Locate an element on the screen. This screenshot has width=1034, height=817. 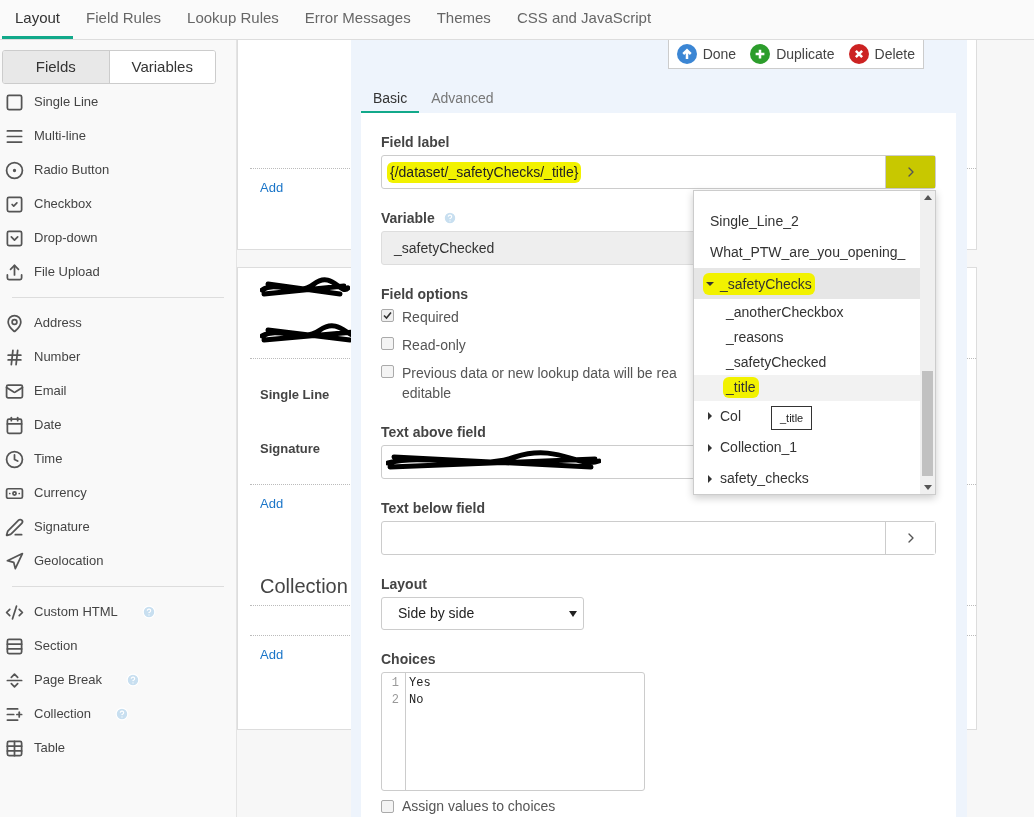
field-type-item: Checkbox is located at coordinates (50, 204).